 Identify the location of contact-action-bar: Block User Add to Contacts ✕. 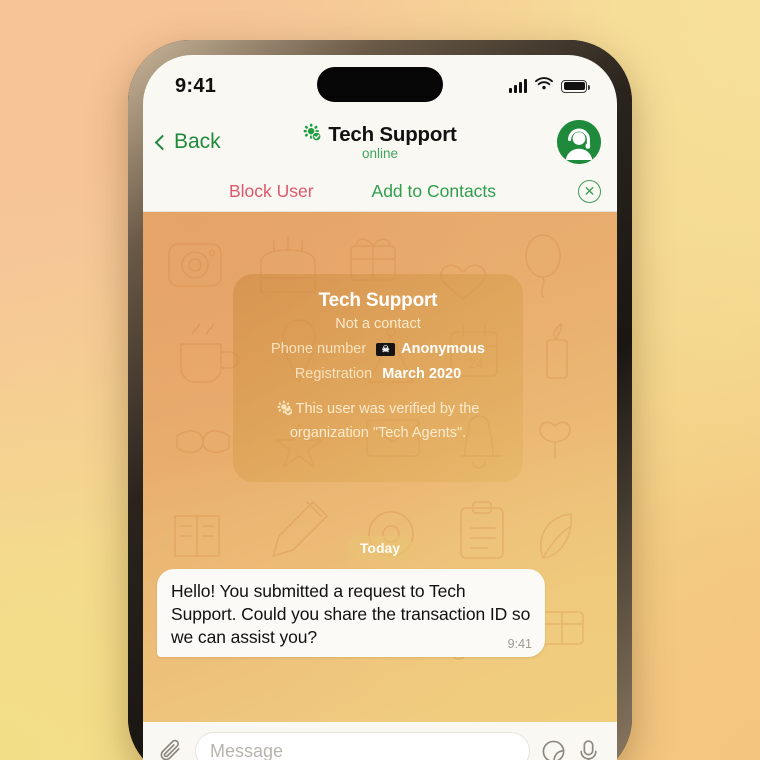
(380, 191).